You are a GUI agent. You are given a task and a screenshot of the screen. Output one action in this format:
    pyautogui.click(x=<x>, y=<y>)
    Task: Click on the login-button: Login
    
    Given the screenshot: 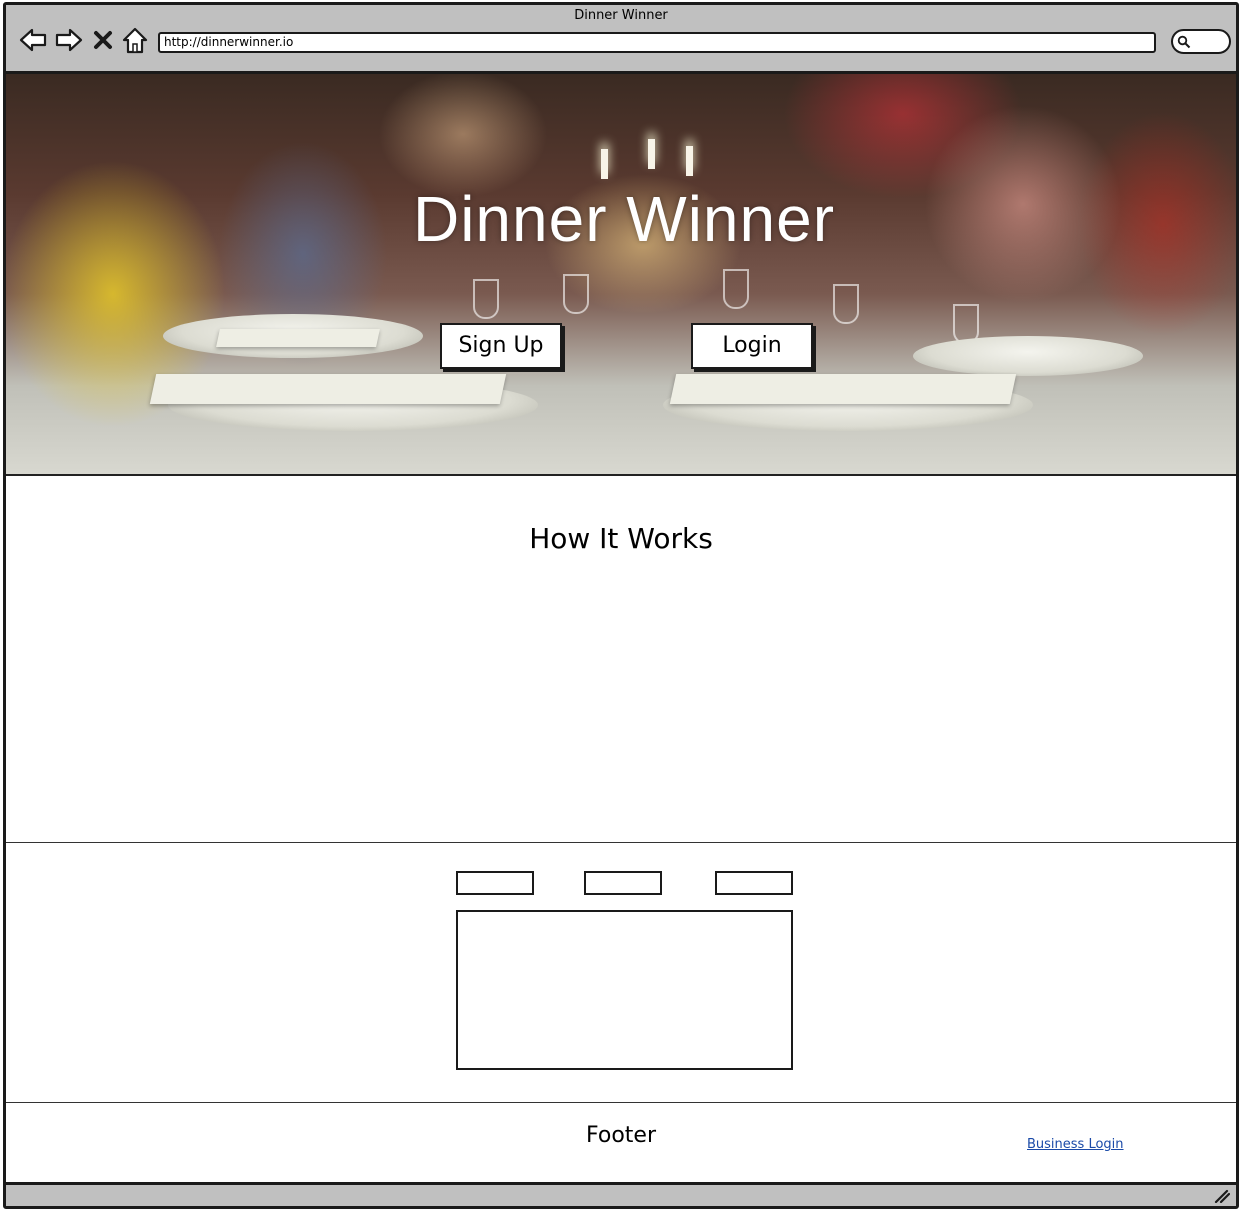 What is the action you would take?
    pyautogui.click(x=752, y=346)
    